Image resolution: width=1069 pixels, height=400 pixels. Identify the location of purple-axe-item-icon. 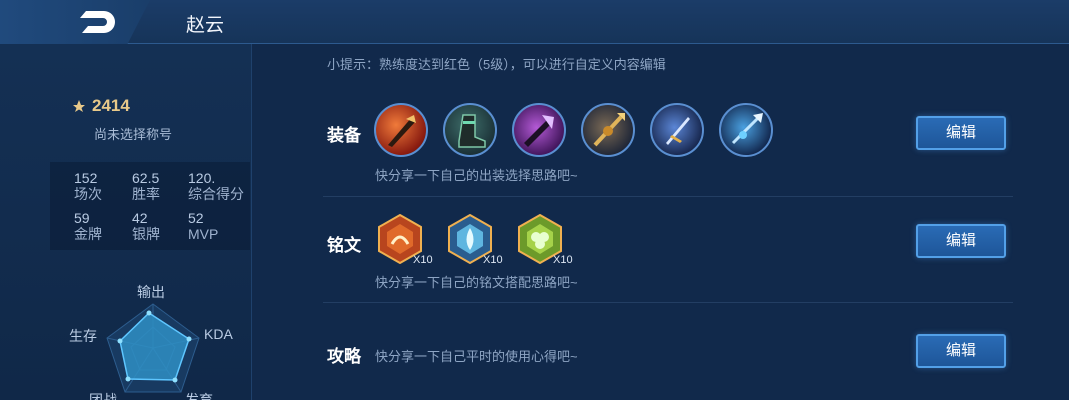
(539, 130).